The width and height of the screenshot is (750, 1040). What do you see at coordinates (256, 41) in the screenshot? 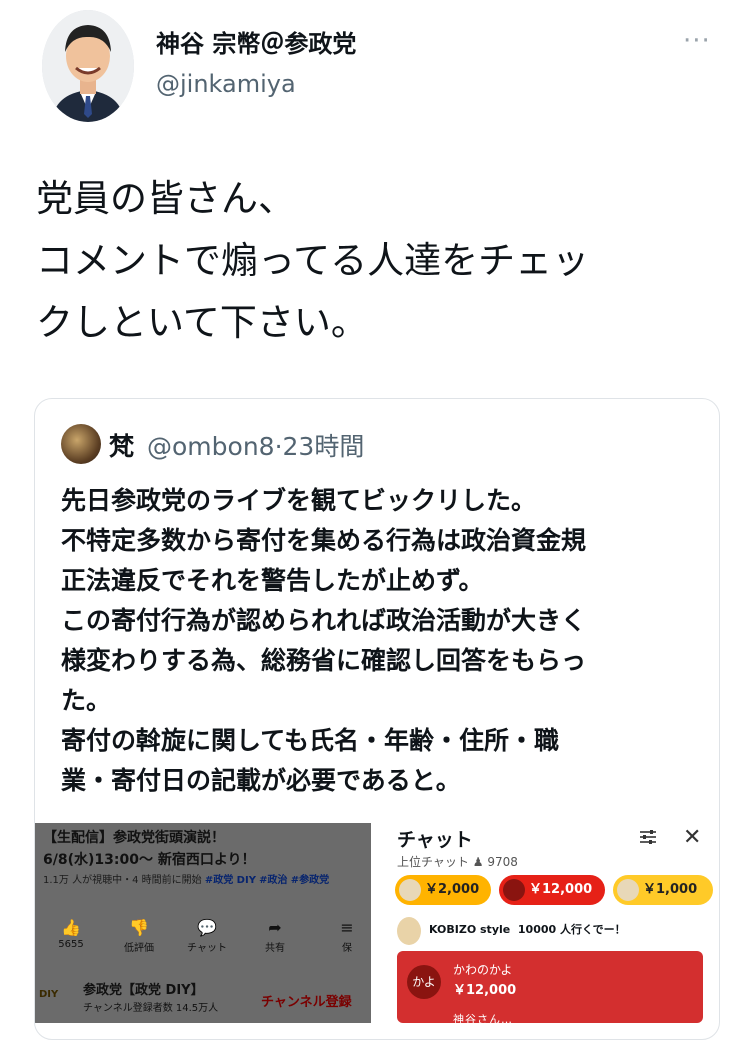
I see `author-name: 神谷 宗幣＠参政党` at bounding box center [256, 41].